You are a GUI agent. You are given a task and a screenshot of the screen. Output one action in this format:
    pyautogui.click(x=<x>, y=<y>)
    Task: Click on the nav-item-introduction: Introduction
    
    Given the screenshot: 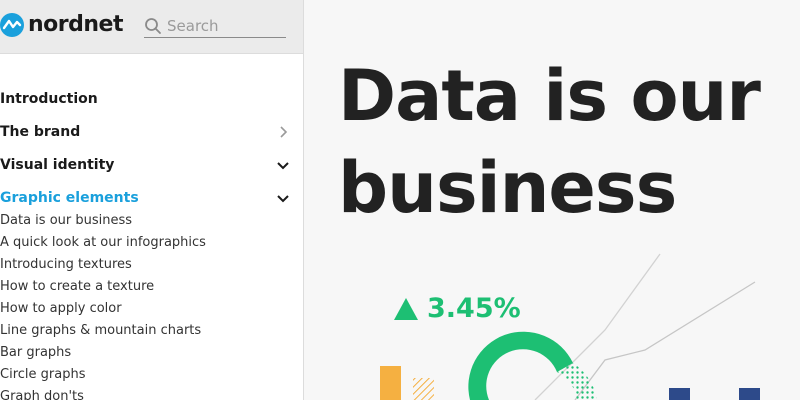 What is the action you would take?
    pyautogui.click(x=148, y=99)
    